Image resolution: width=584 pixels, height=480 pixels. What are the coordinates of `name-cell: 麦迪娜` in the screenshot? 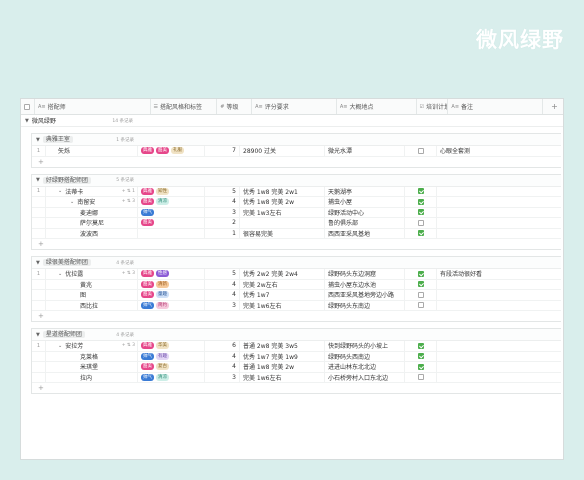 It's located at (92, 212).